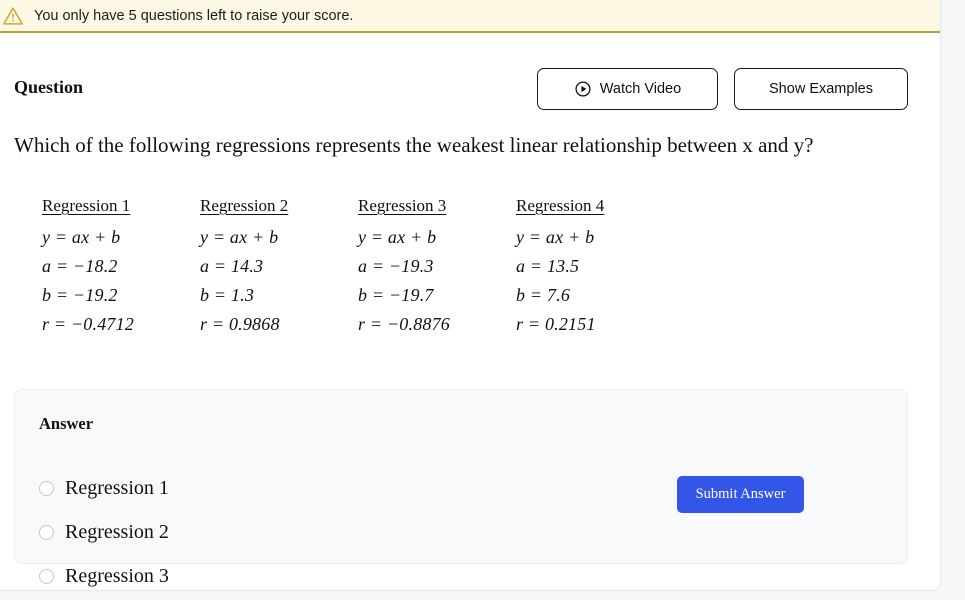 The image size is (965, 600). What do you see at coordinates (470, 90) in the screenshot?
I see `question-header: Question Watch Video Show Examples` at bounding box center [470, 90].